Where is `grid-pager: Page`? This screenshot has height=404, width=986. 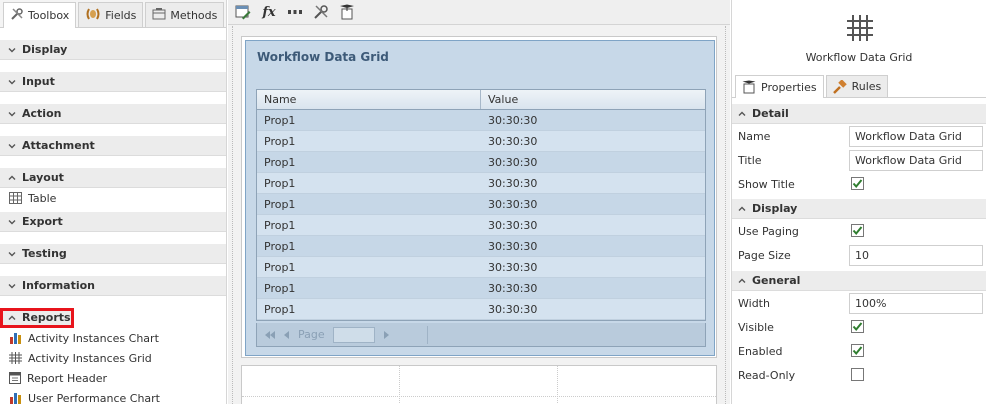
grid-pager: Page is located at coordinates (481, 335).